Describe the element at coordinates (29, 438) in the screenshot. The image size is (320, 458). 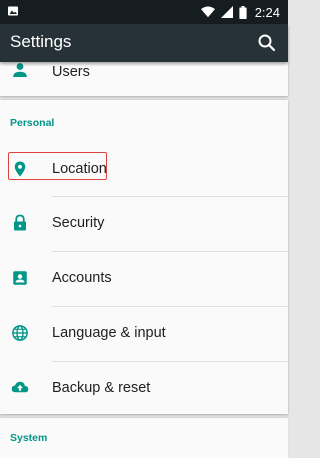
I see `section-header-system: System` at that location.